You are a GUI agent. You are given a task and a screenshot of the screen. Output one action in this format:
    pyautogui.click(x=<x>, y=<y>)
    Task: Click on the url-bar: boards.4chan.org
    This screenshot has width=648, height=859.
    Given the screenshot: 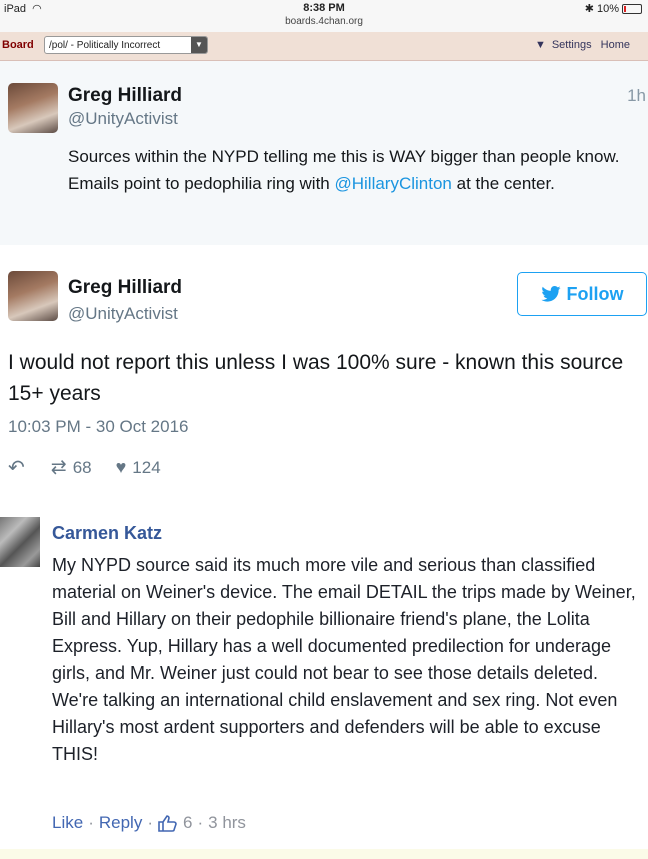 What is the action you would take?
    pyautogui.click(x=324, y=21)
    